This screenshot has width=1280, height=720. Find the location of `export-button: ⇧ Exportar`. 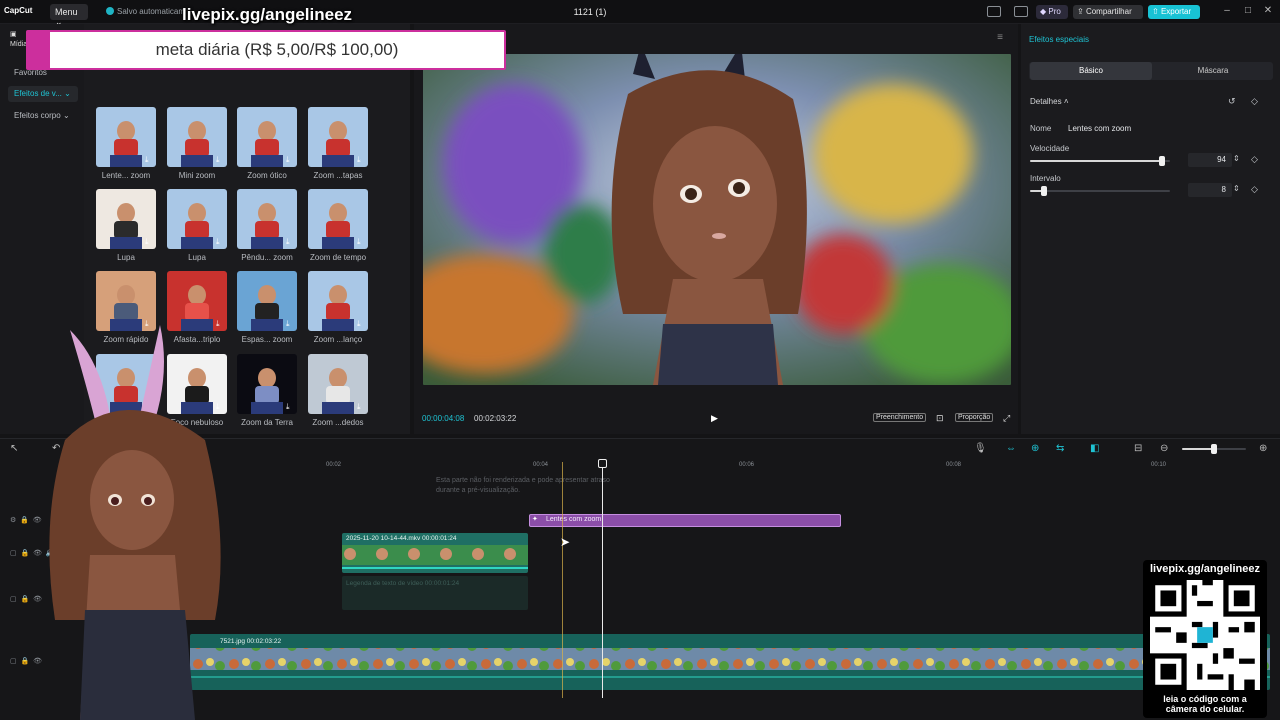

export-button: ⇧ Exportar is located at coordinates (1174, 12).